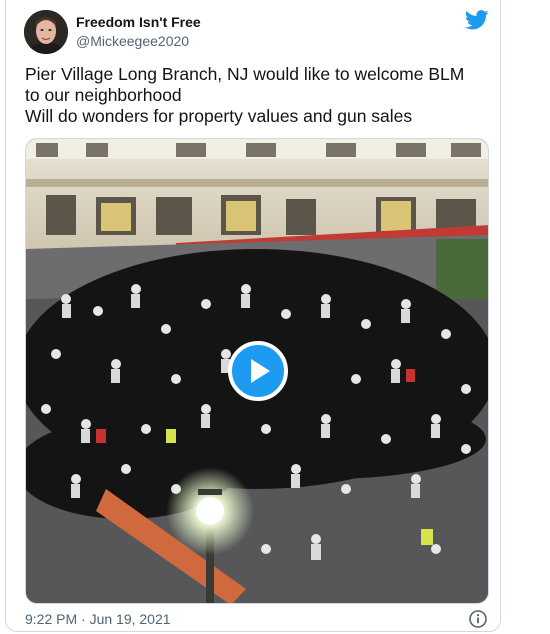  I want to click on author-name: Freedom Isn't Free, so click(138, 22).